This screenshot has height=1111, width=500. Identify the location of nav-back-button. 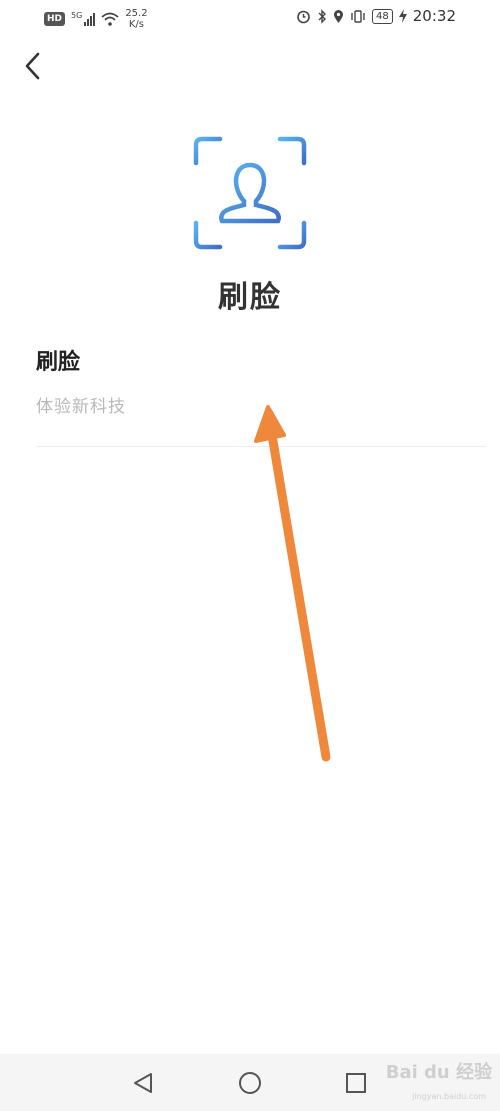
(144, 1083).